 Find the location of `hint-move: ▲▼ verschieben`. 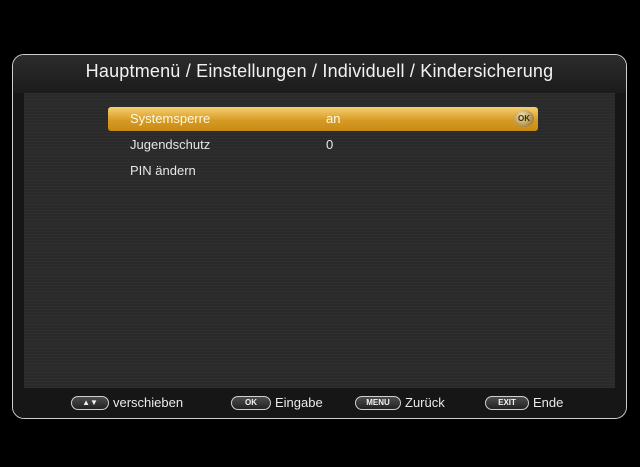

hint-move: ▲▼ verschieben is located at coordinates (127, 402).